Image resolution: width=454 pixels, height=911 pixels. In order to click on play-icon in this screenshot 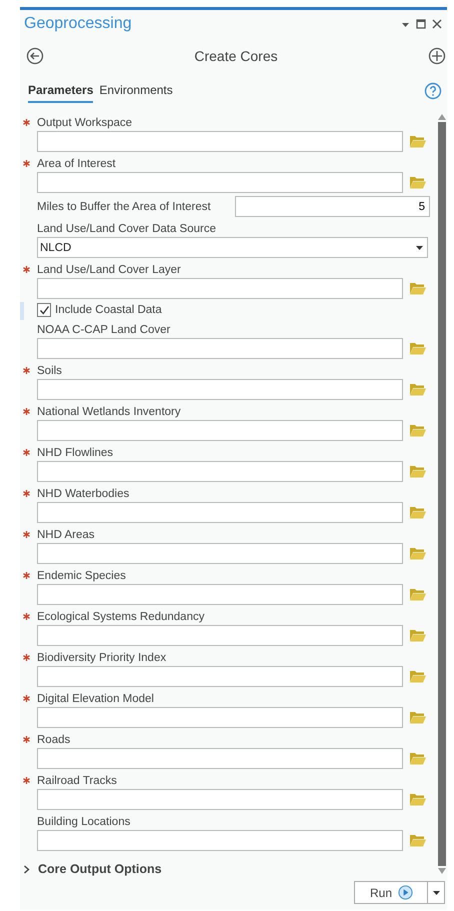, I will do `click(405, 892)`.